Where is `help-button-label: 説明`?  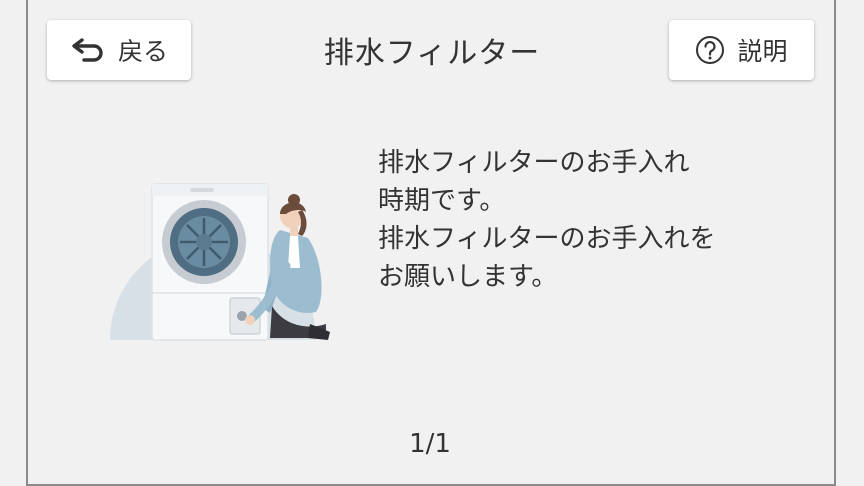
help-button-label: 説明 is located at coordinates (762, 51).